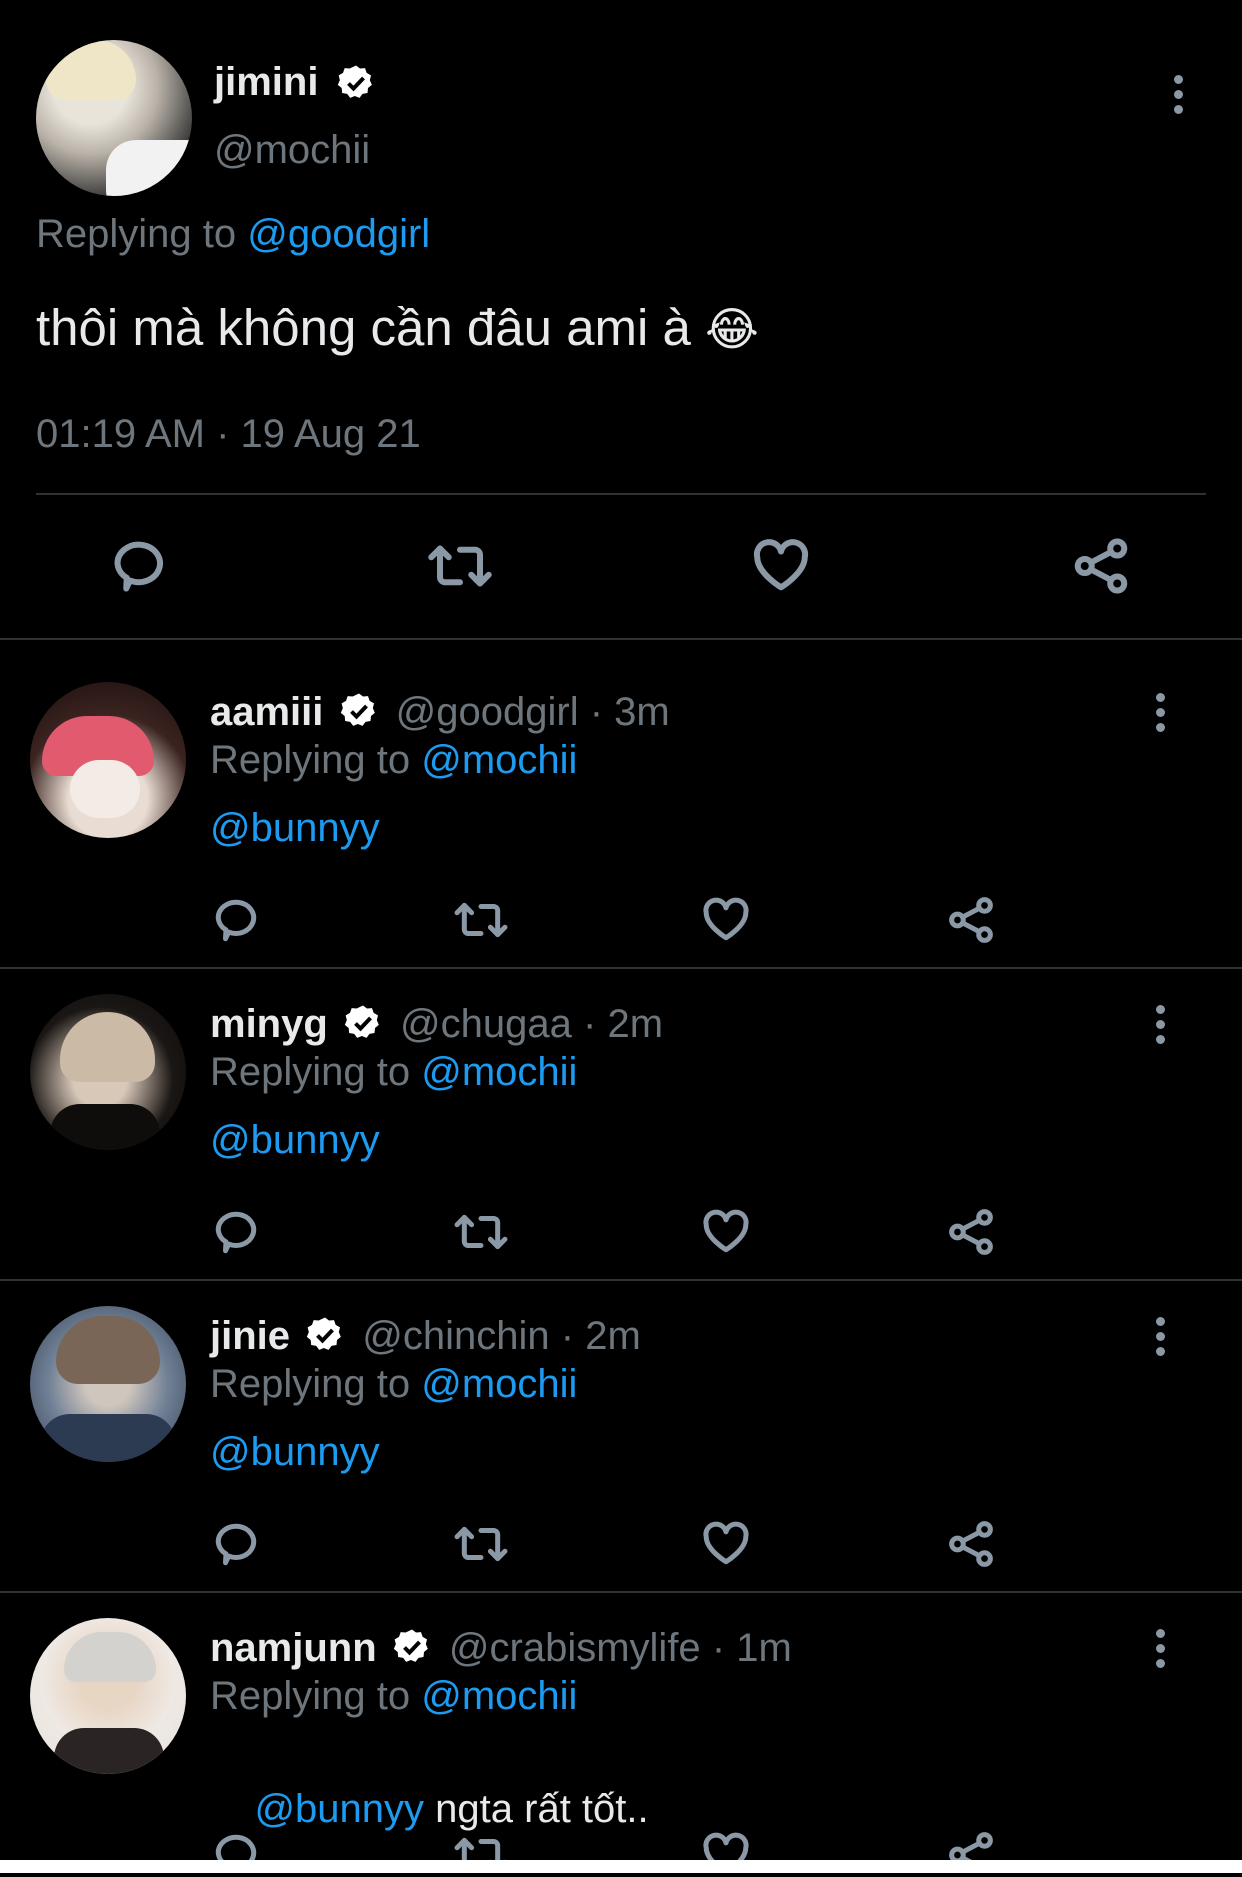 The height and width of the screenshot is (1877, 1242). I want to click on display-name: minyg, so click(269, 1024).